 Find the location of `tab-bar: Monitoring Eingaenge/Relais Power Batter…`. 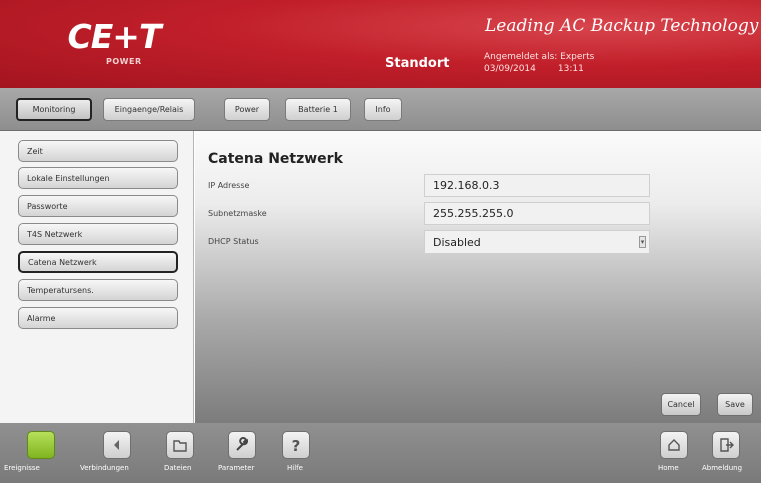

tab-bar: Monitoring Eingaenge/Relais Power Batter… is located at coordinates (380, 109).